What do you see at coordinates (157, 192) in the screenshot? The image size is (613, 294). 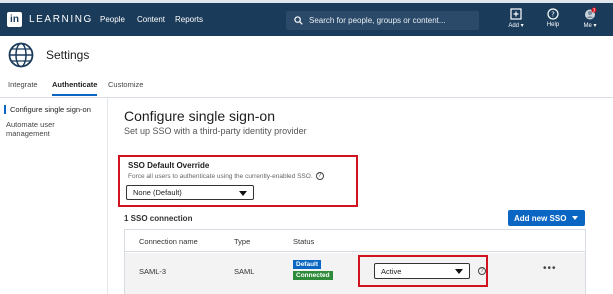 I see `override-select-value: None (Default)` at bounding box center [157, 192].